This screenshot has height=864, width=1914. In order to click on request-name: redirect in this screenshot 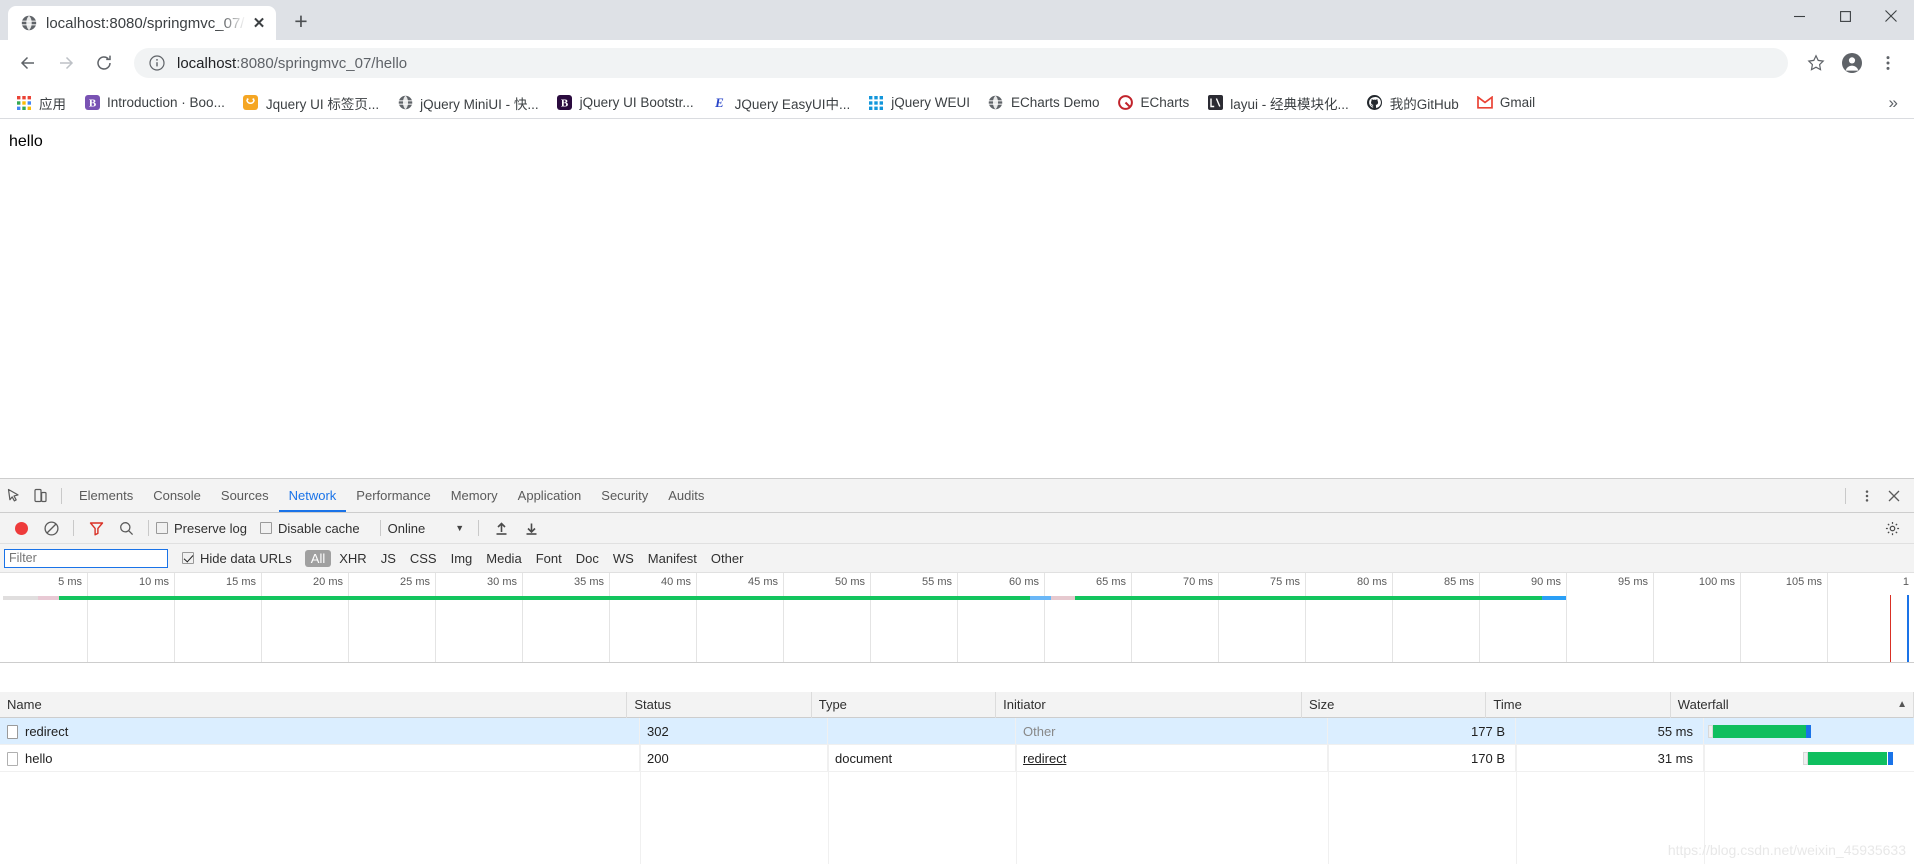, I will do `click(47, 731)`.